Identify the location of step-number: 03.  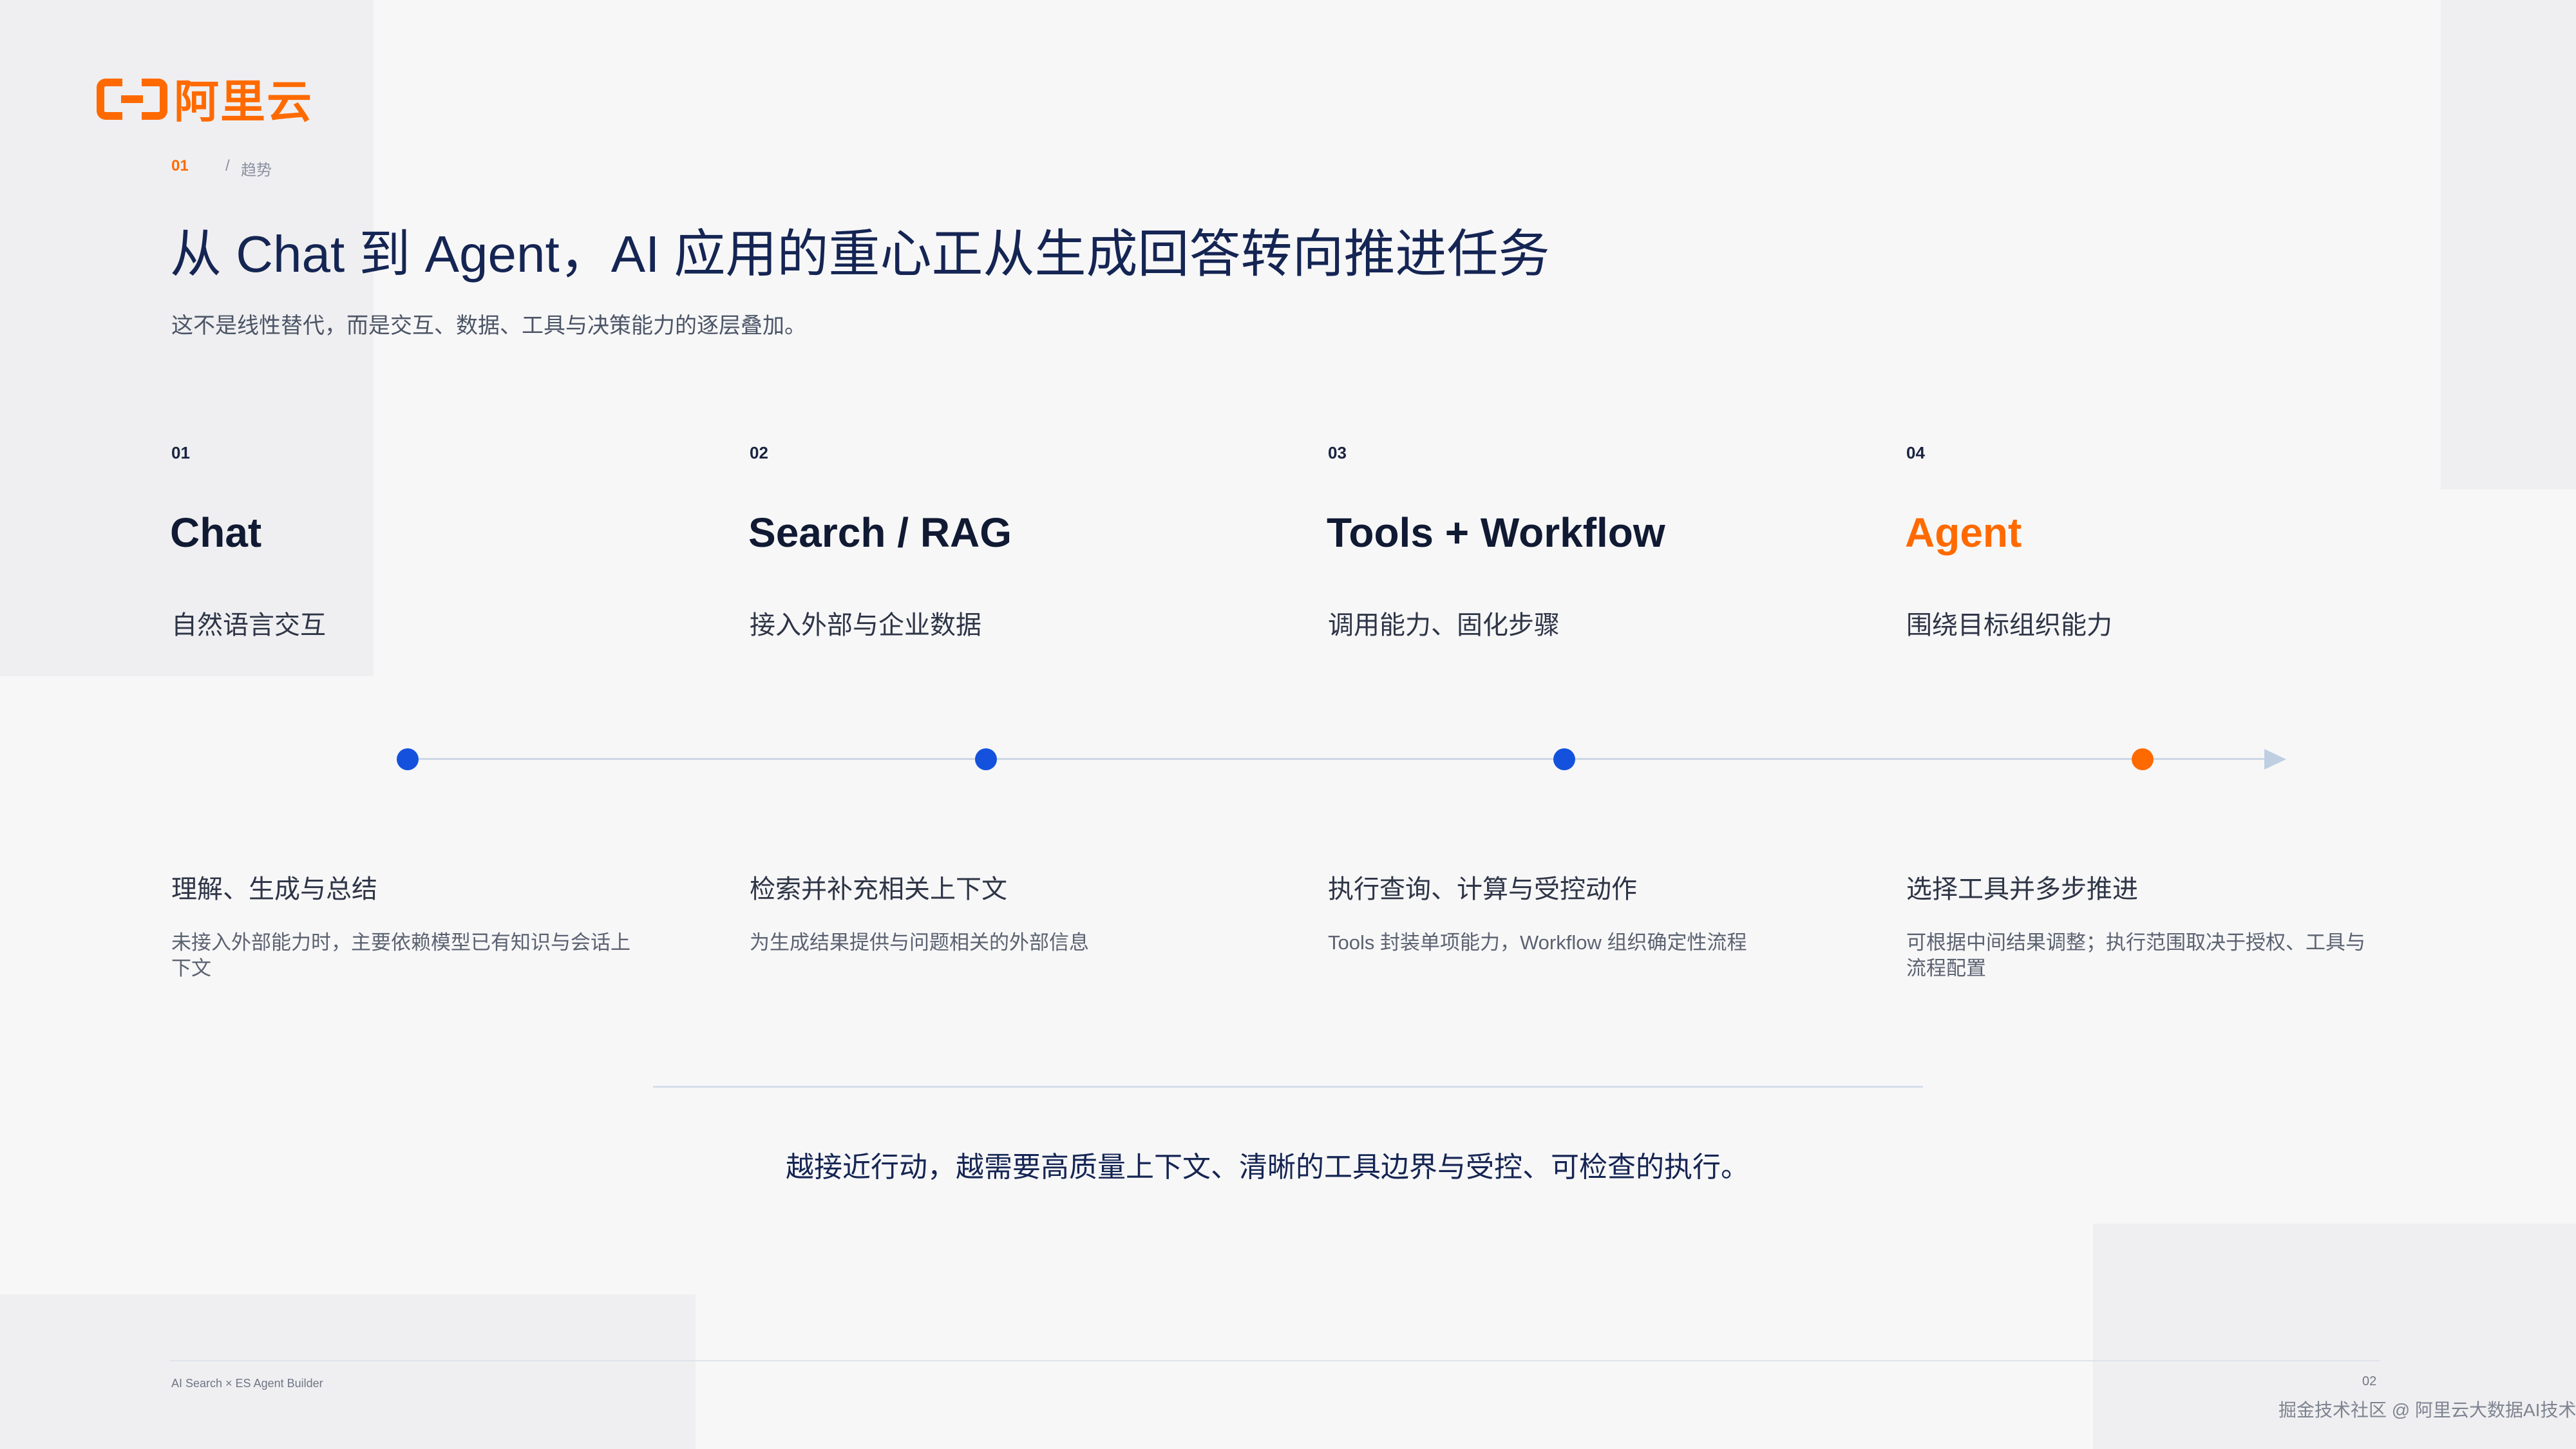
(1337, 452).